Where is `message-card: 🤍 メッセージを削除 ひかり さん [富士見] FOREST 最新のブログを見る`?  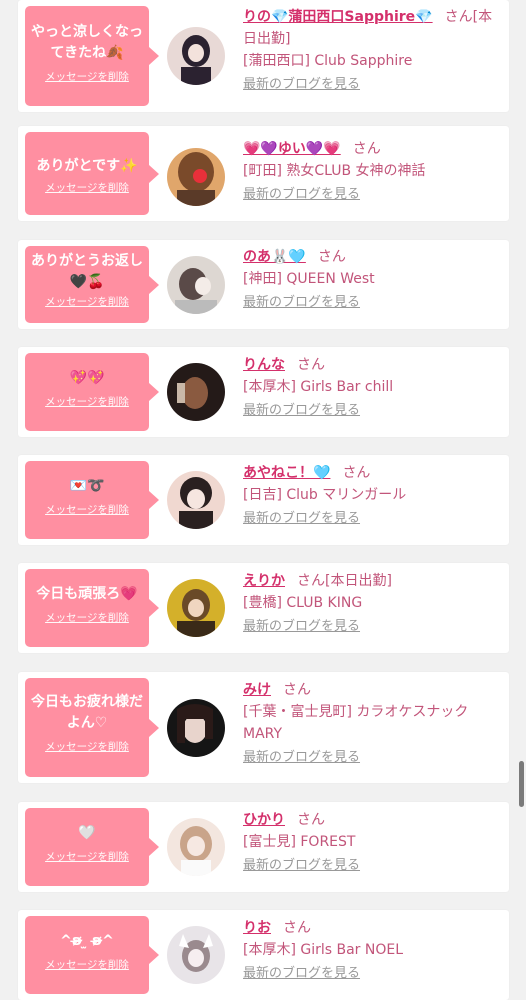 message-card: 🤍 メッセージを削除 ひかり さん [富士見] FOREST 最新のブログを見る is located at coordinates (263, 847).